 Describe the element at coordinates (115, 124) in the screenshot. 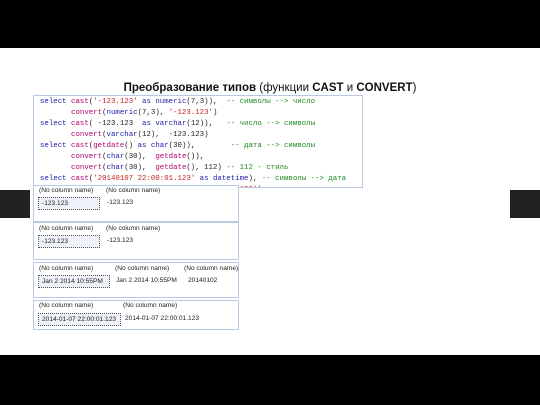

I see `code-token: ( -123.123` at that location.